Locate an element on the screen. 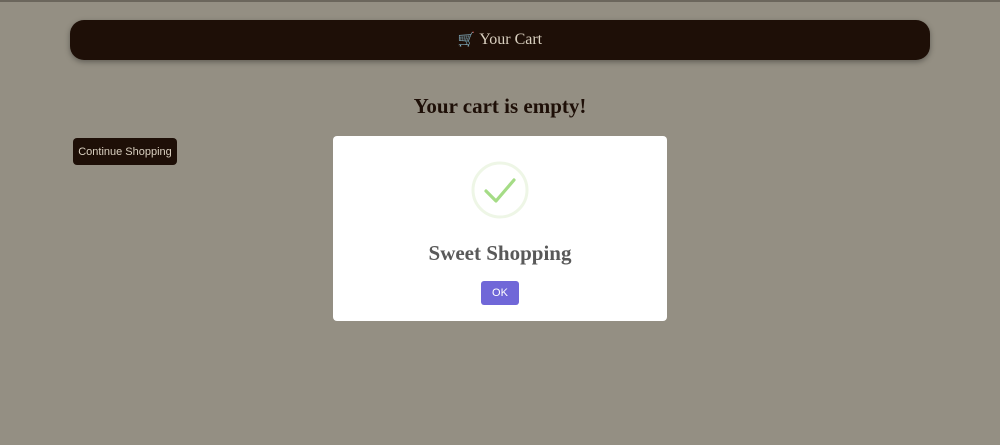  checkmark-success-icon is located at coordinates (500, 190).